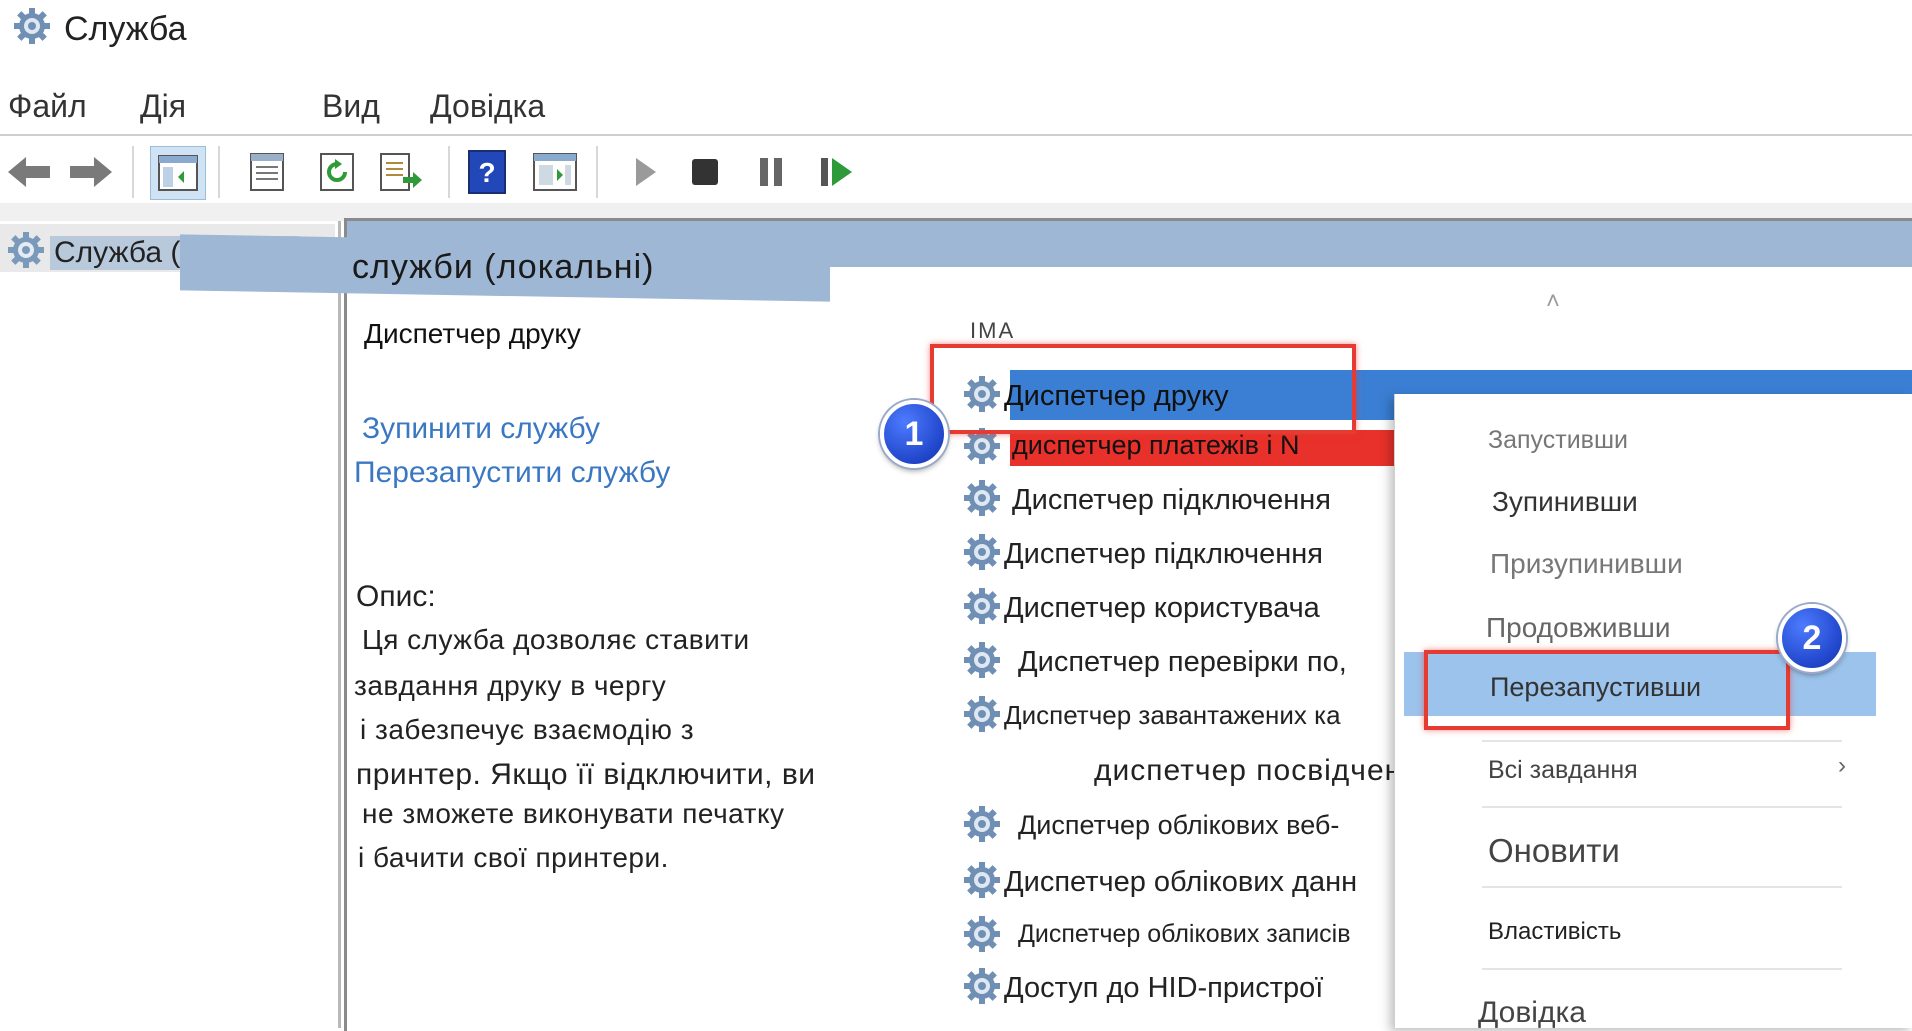 Image resolution: width=1912 pixels, height=1031 pixels. I want to click on description-heading: Опис:, so click(396, 596).